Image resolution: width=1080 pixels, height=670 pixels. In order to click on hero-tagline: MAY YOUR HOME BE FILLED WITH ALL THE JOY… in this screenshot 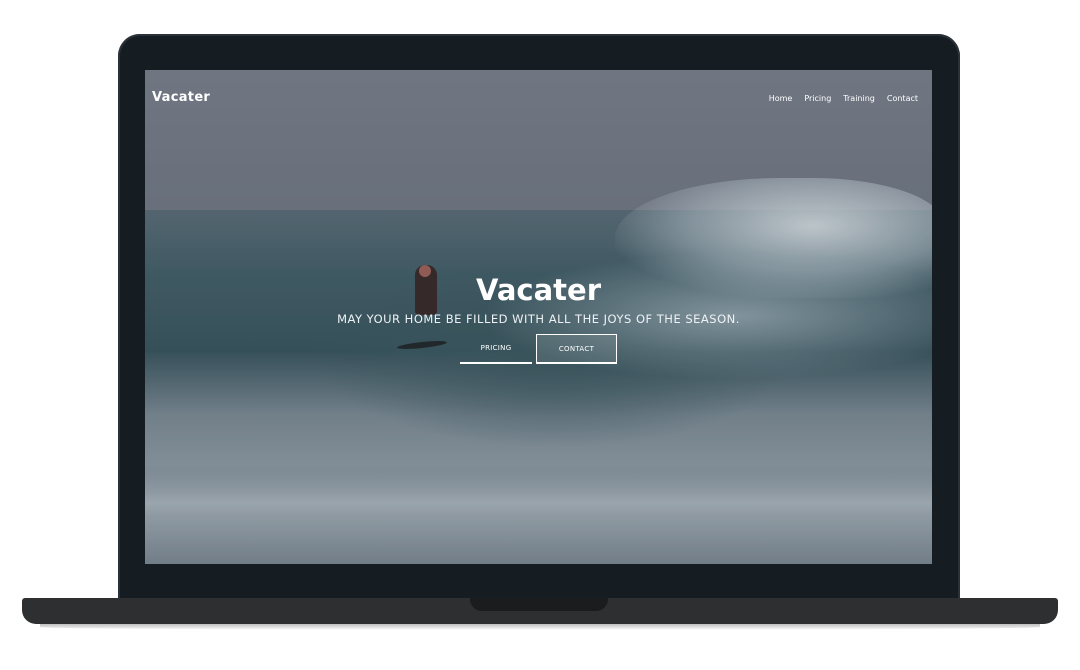, I will do `click(538, 319)`.